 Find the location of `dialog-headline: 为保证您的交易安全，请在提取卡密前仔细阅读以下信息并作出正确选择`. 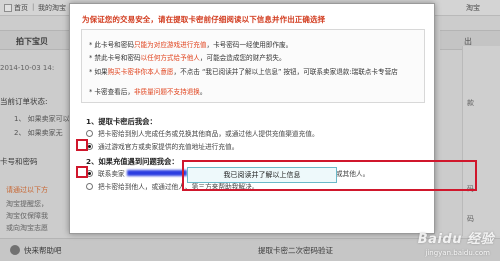

dialog-headline: 为保证您的交易安全，请在提取卡密前仔细阅读以下信息并作出正确选择 is located at coordinates (204, 19).